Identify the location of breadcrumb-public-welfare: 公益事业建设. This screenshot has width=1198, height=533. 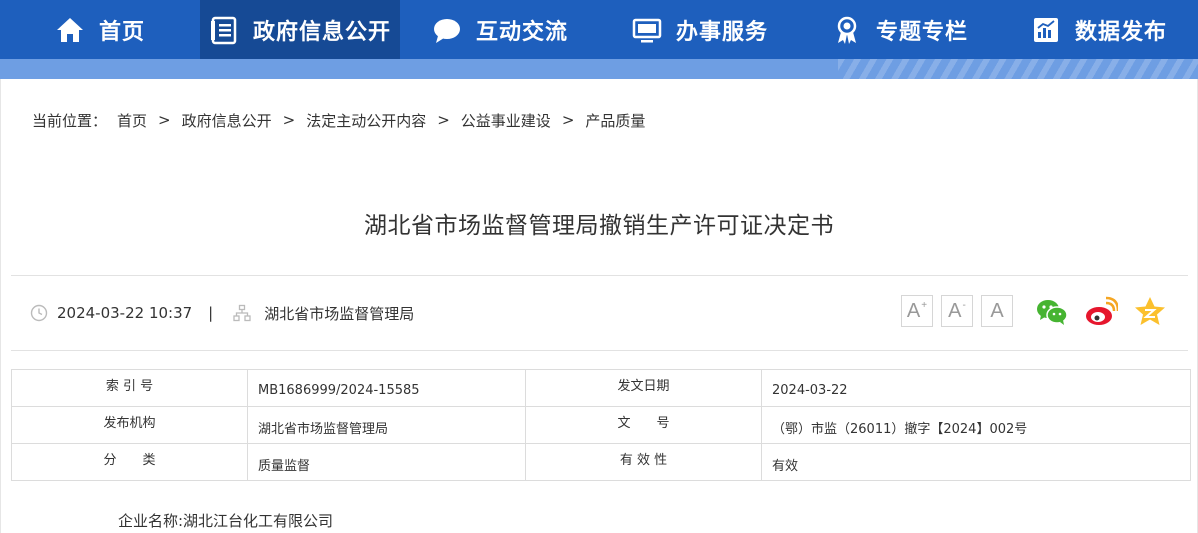
(506, 120).